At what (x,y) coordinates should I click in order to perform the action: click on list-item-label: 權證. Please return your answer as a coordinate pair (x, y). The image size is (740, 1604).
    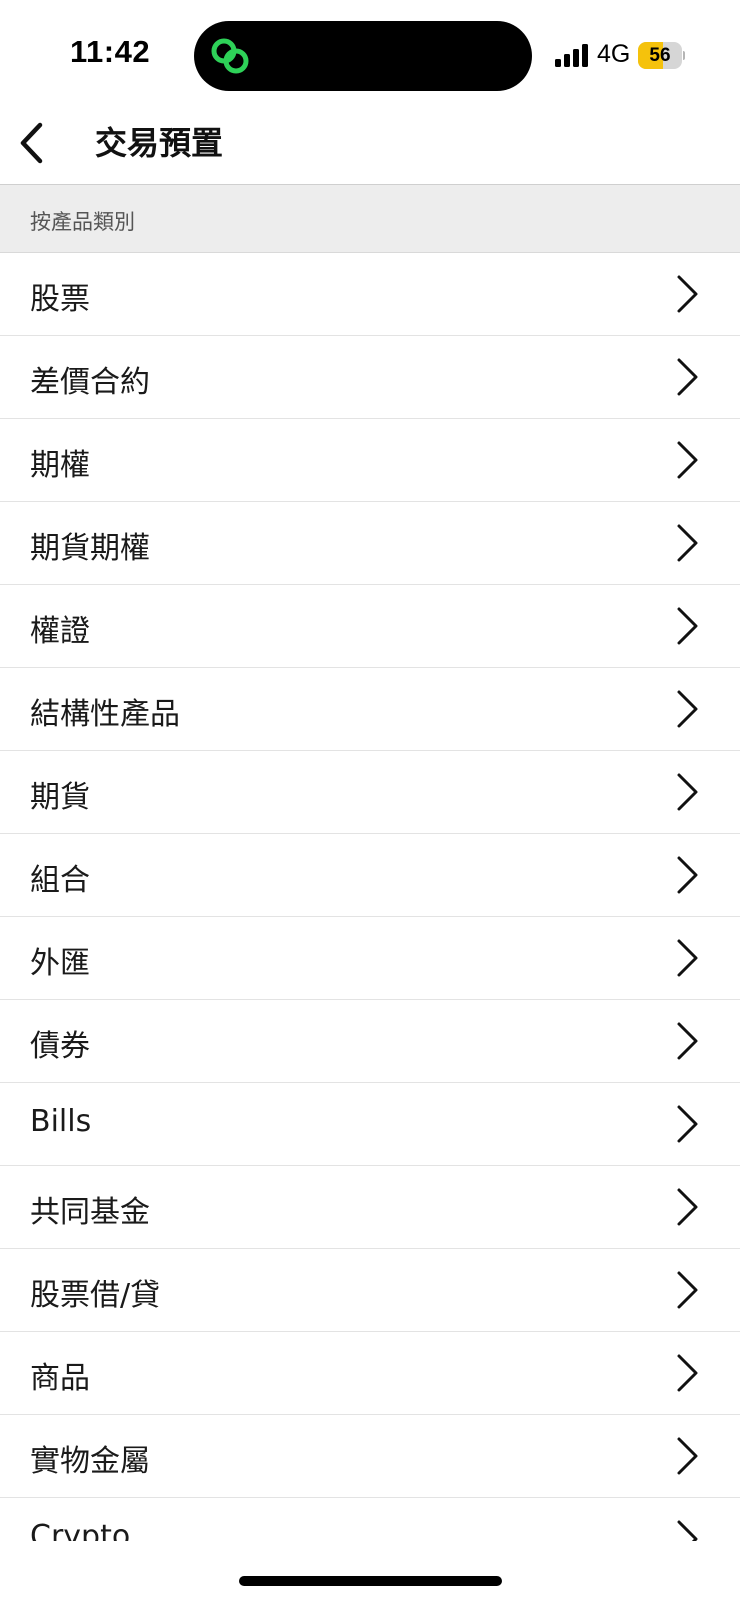
    Looking at the image, I should click on (60, 631).